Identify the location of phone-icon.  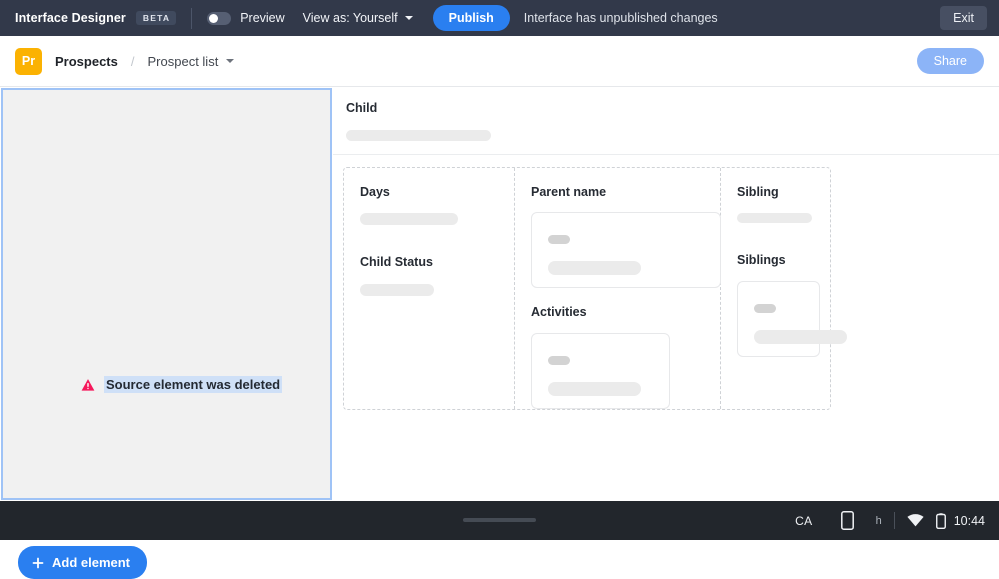
(847, 520).